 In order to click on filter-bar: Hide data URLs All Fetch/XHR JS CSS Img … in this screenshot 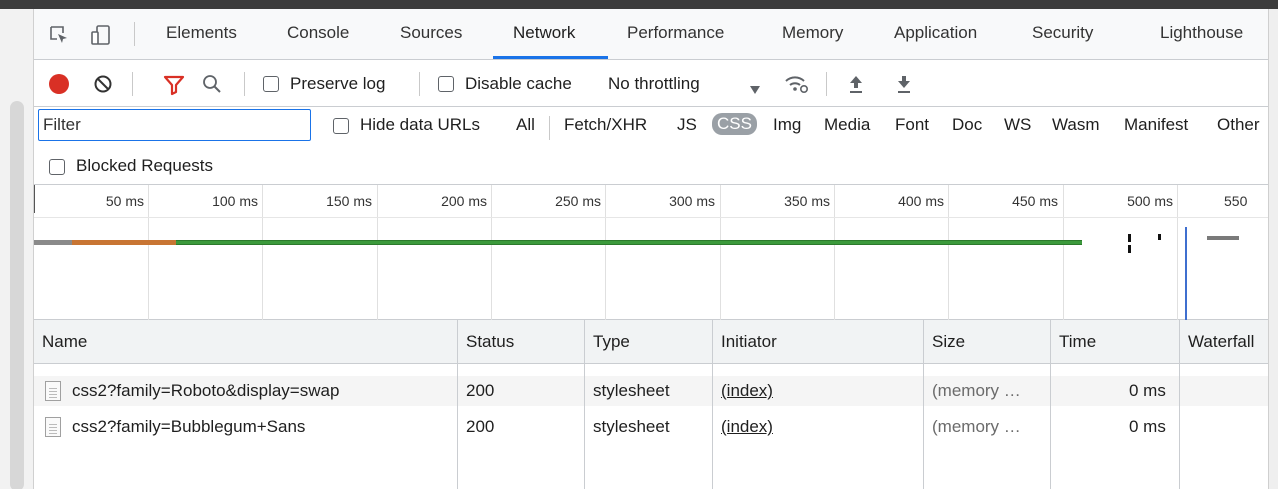, I will do `click(651, 128)`.